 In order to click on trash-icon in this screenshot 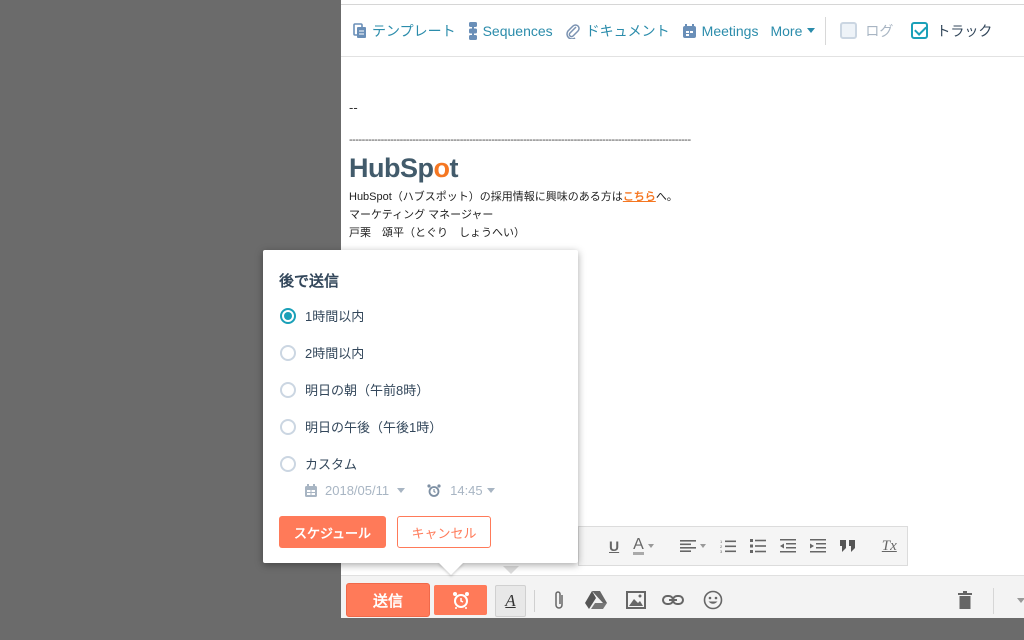, I will do `click(965, 600)`.